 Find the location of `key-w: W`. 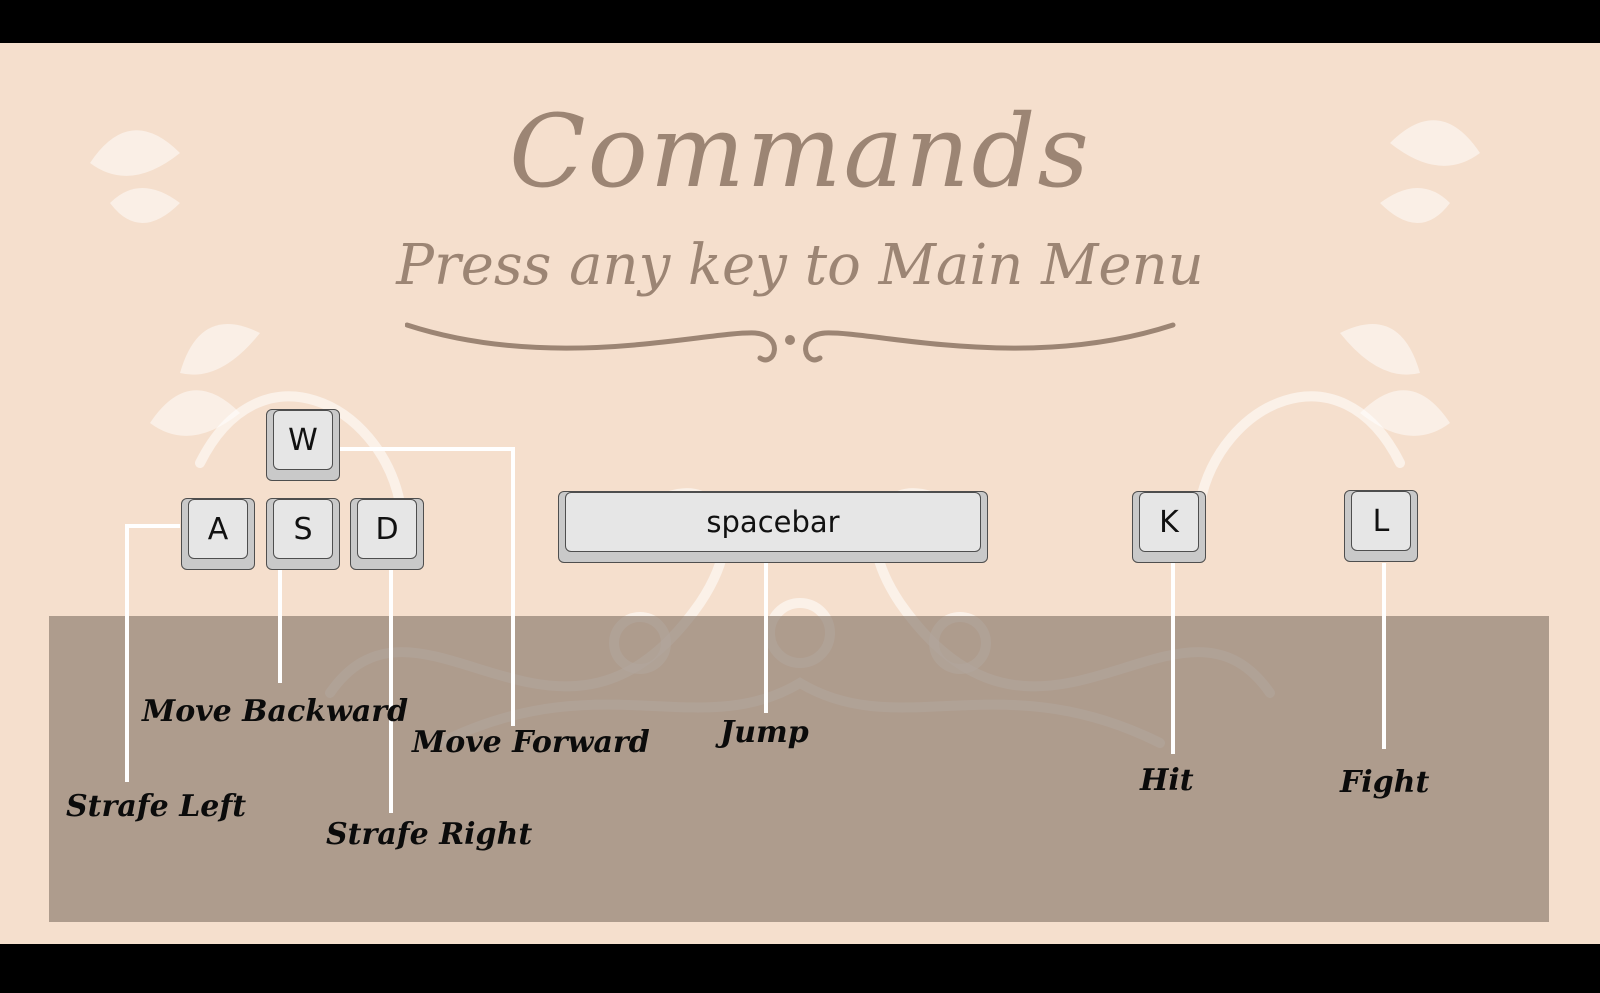

key-w: W is located at coordinates (303, 445).